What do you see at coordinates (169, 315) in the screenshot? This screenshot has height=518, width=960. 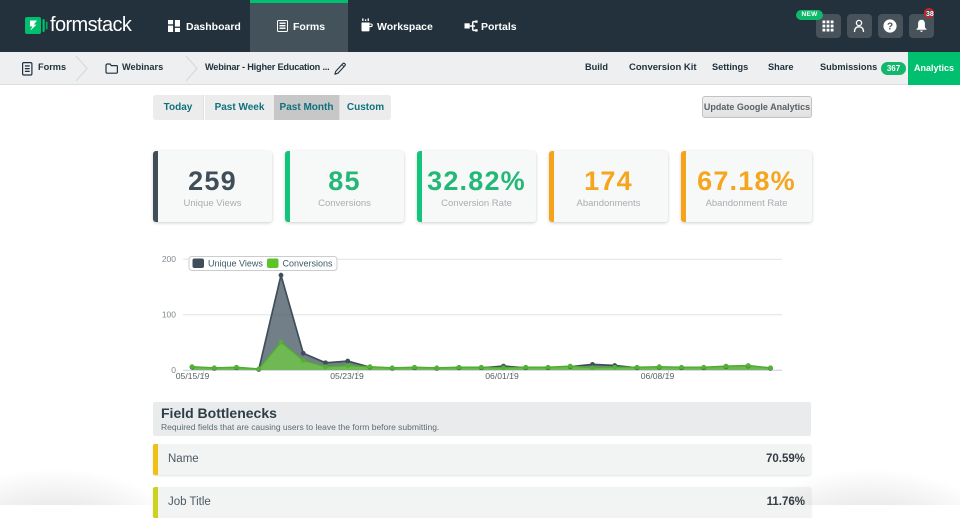 I see `svg-text: 100` at bounding box center [169, 315].